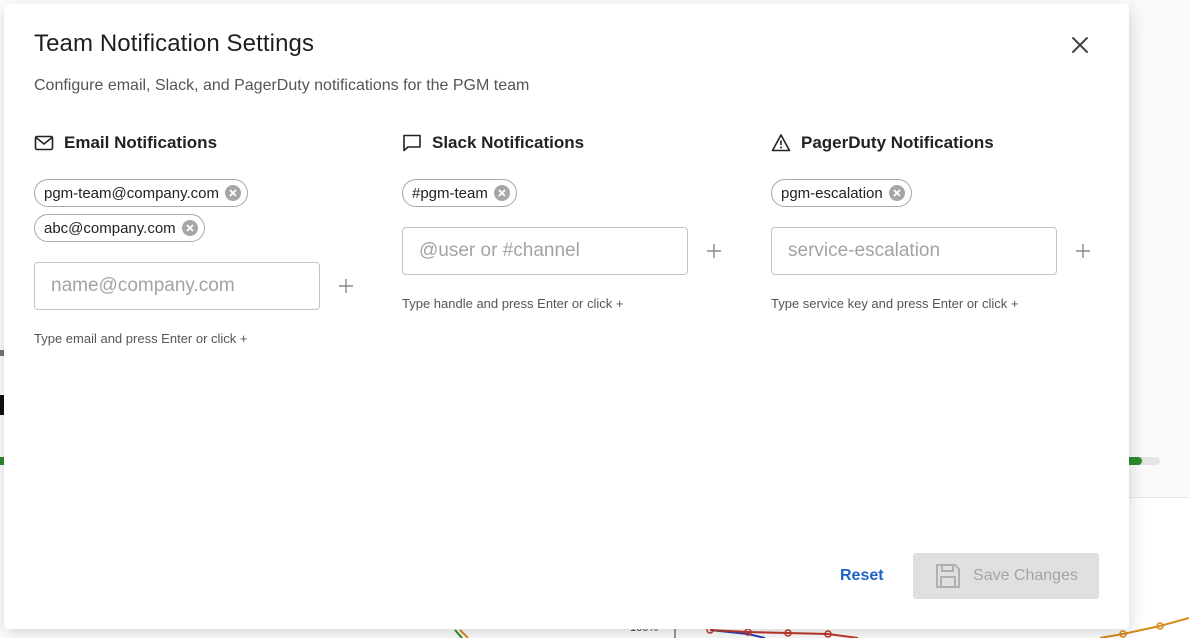 The width and height of the screenshot is (1189, 638). I want to click on slack-hint: Type handle and press Enter or click +, so click(513, 303).